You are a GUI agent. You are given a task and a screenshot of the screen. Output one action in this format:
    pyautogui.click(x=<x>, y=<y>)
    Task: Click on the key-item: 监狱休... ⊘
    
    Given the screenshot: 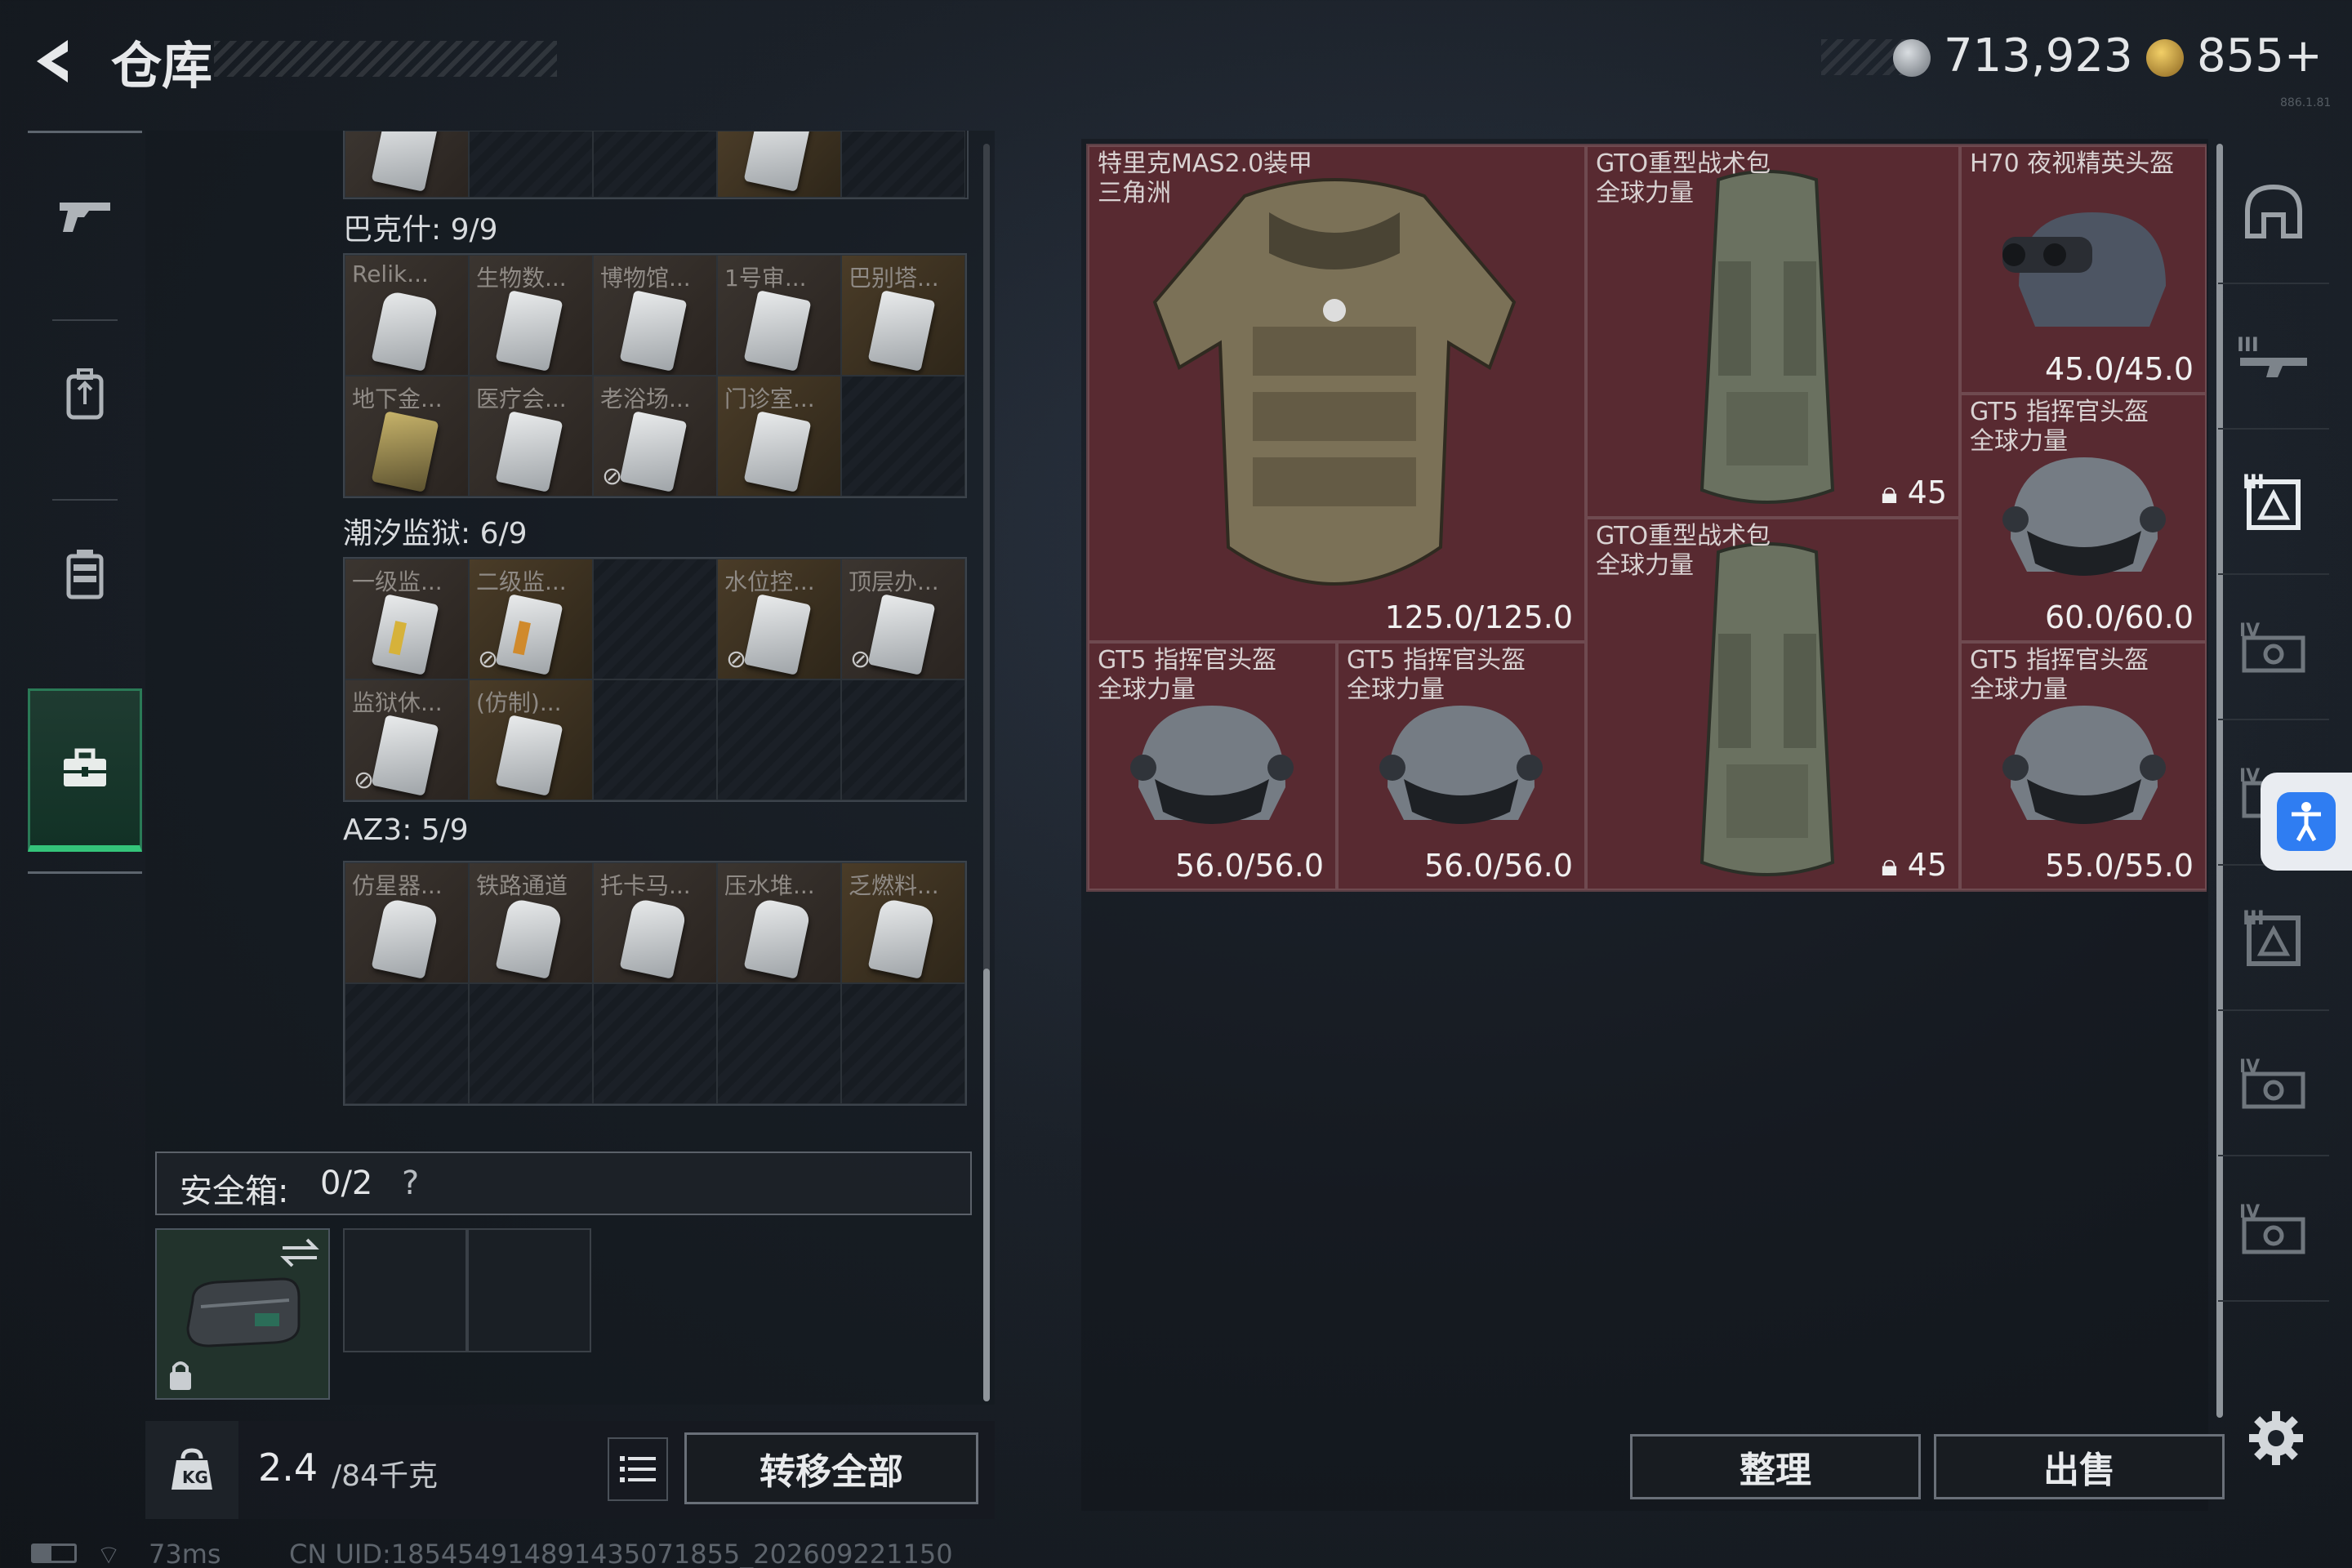 What is the action you would take?
    pyautogui.click(x=407, y=739)
    